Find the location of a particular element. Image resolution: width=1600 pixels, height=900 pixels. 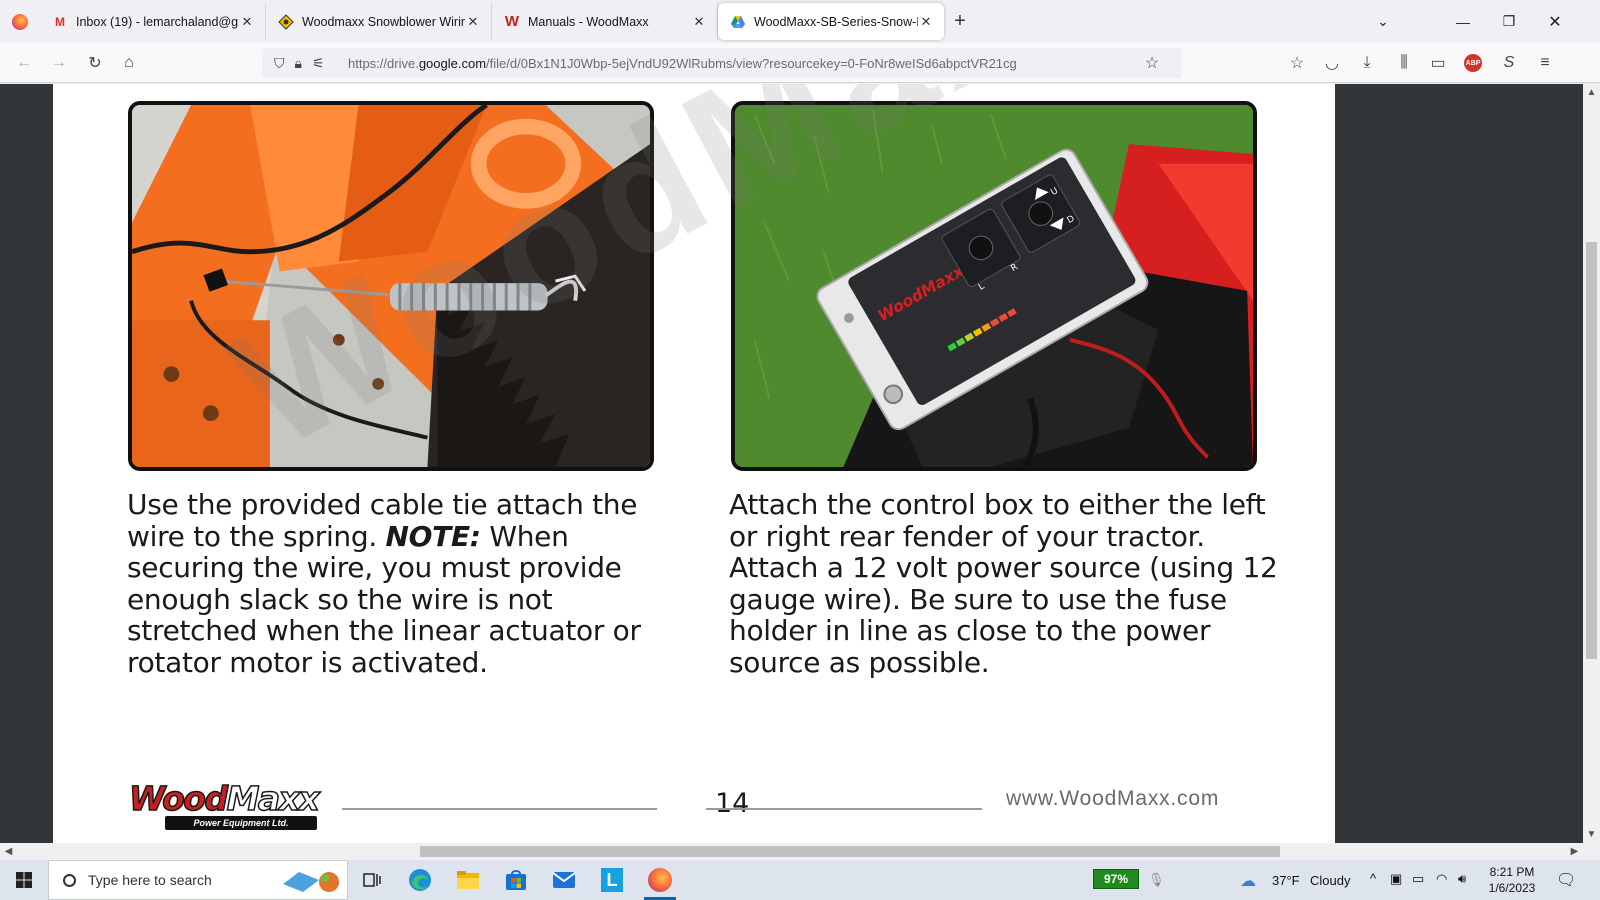

weather-condition: Cloudy is located at coordinates (1330, 880).